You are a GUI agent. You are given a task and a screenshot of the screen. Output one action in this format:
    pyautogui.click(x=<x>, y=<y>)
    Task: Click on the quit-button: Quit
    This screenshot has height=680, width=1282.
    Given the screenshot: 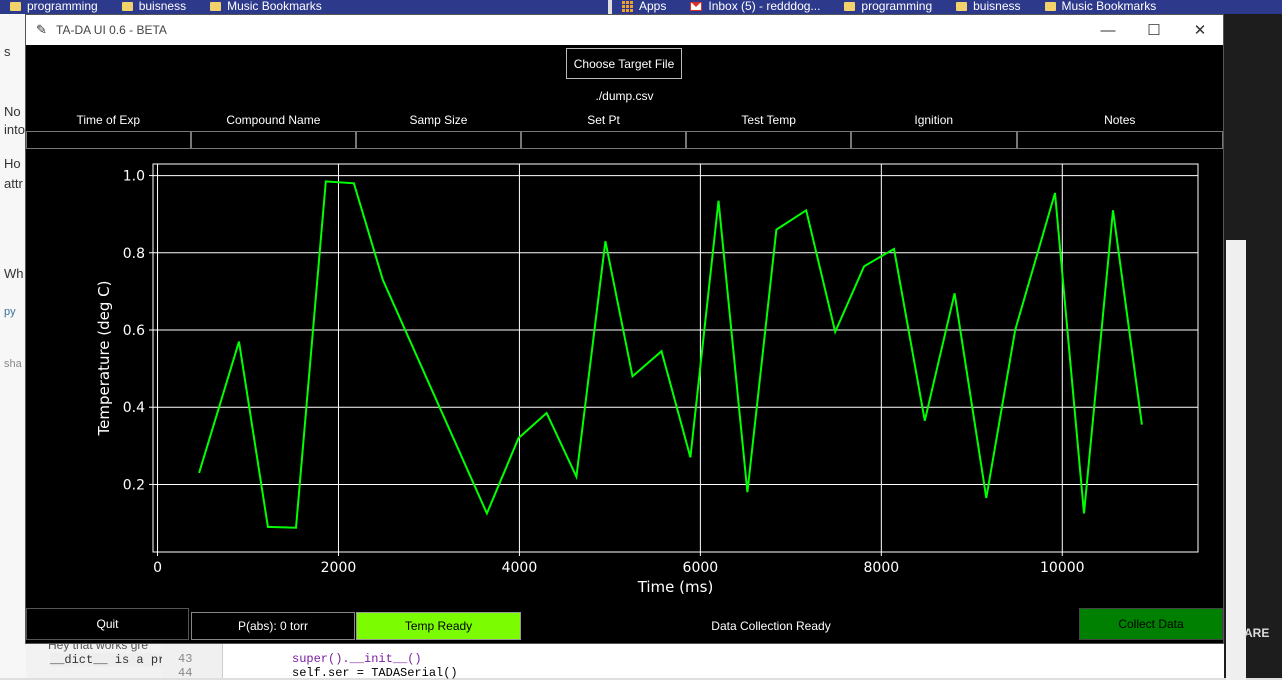 What is the action you would take?
    pyautogui.click(x=107, y=624)
    